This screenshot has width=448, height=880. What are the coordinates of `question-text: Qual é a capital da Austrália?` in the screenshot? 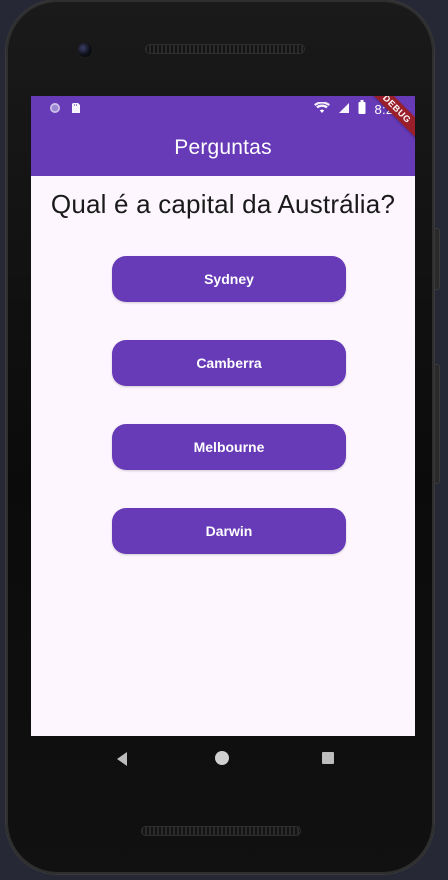 It's located at (223, 204).